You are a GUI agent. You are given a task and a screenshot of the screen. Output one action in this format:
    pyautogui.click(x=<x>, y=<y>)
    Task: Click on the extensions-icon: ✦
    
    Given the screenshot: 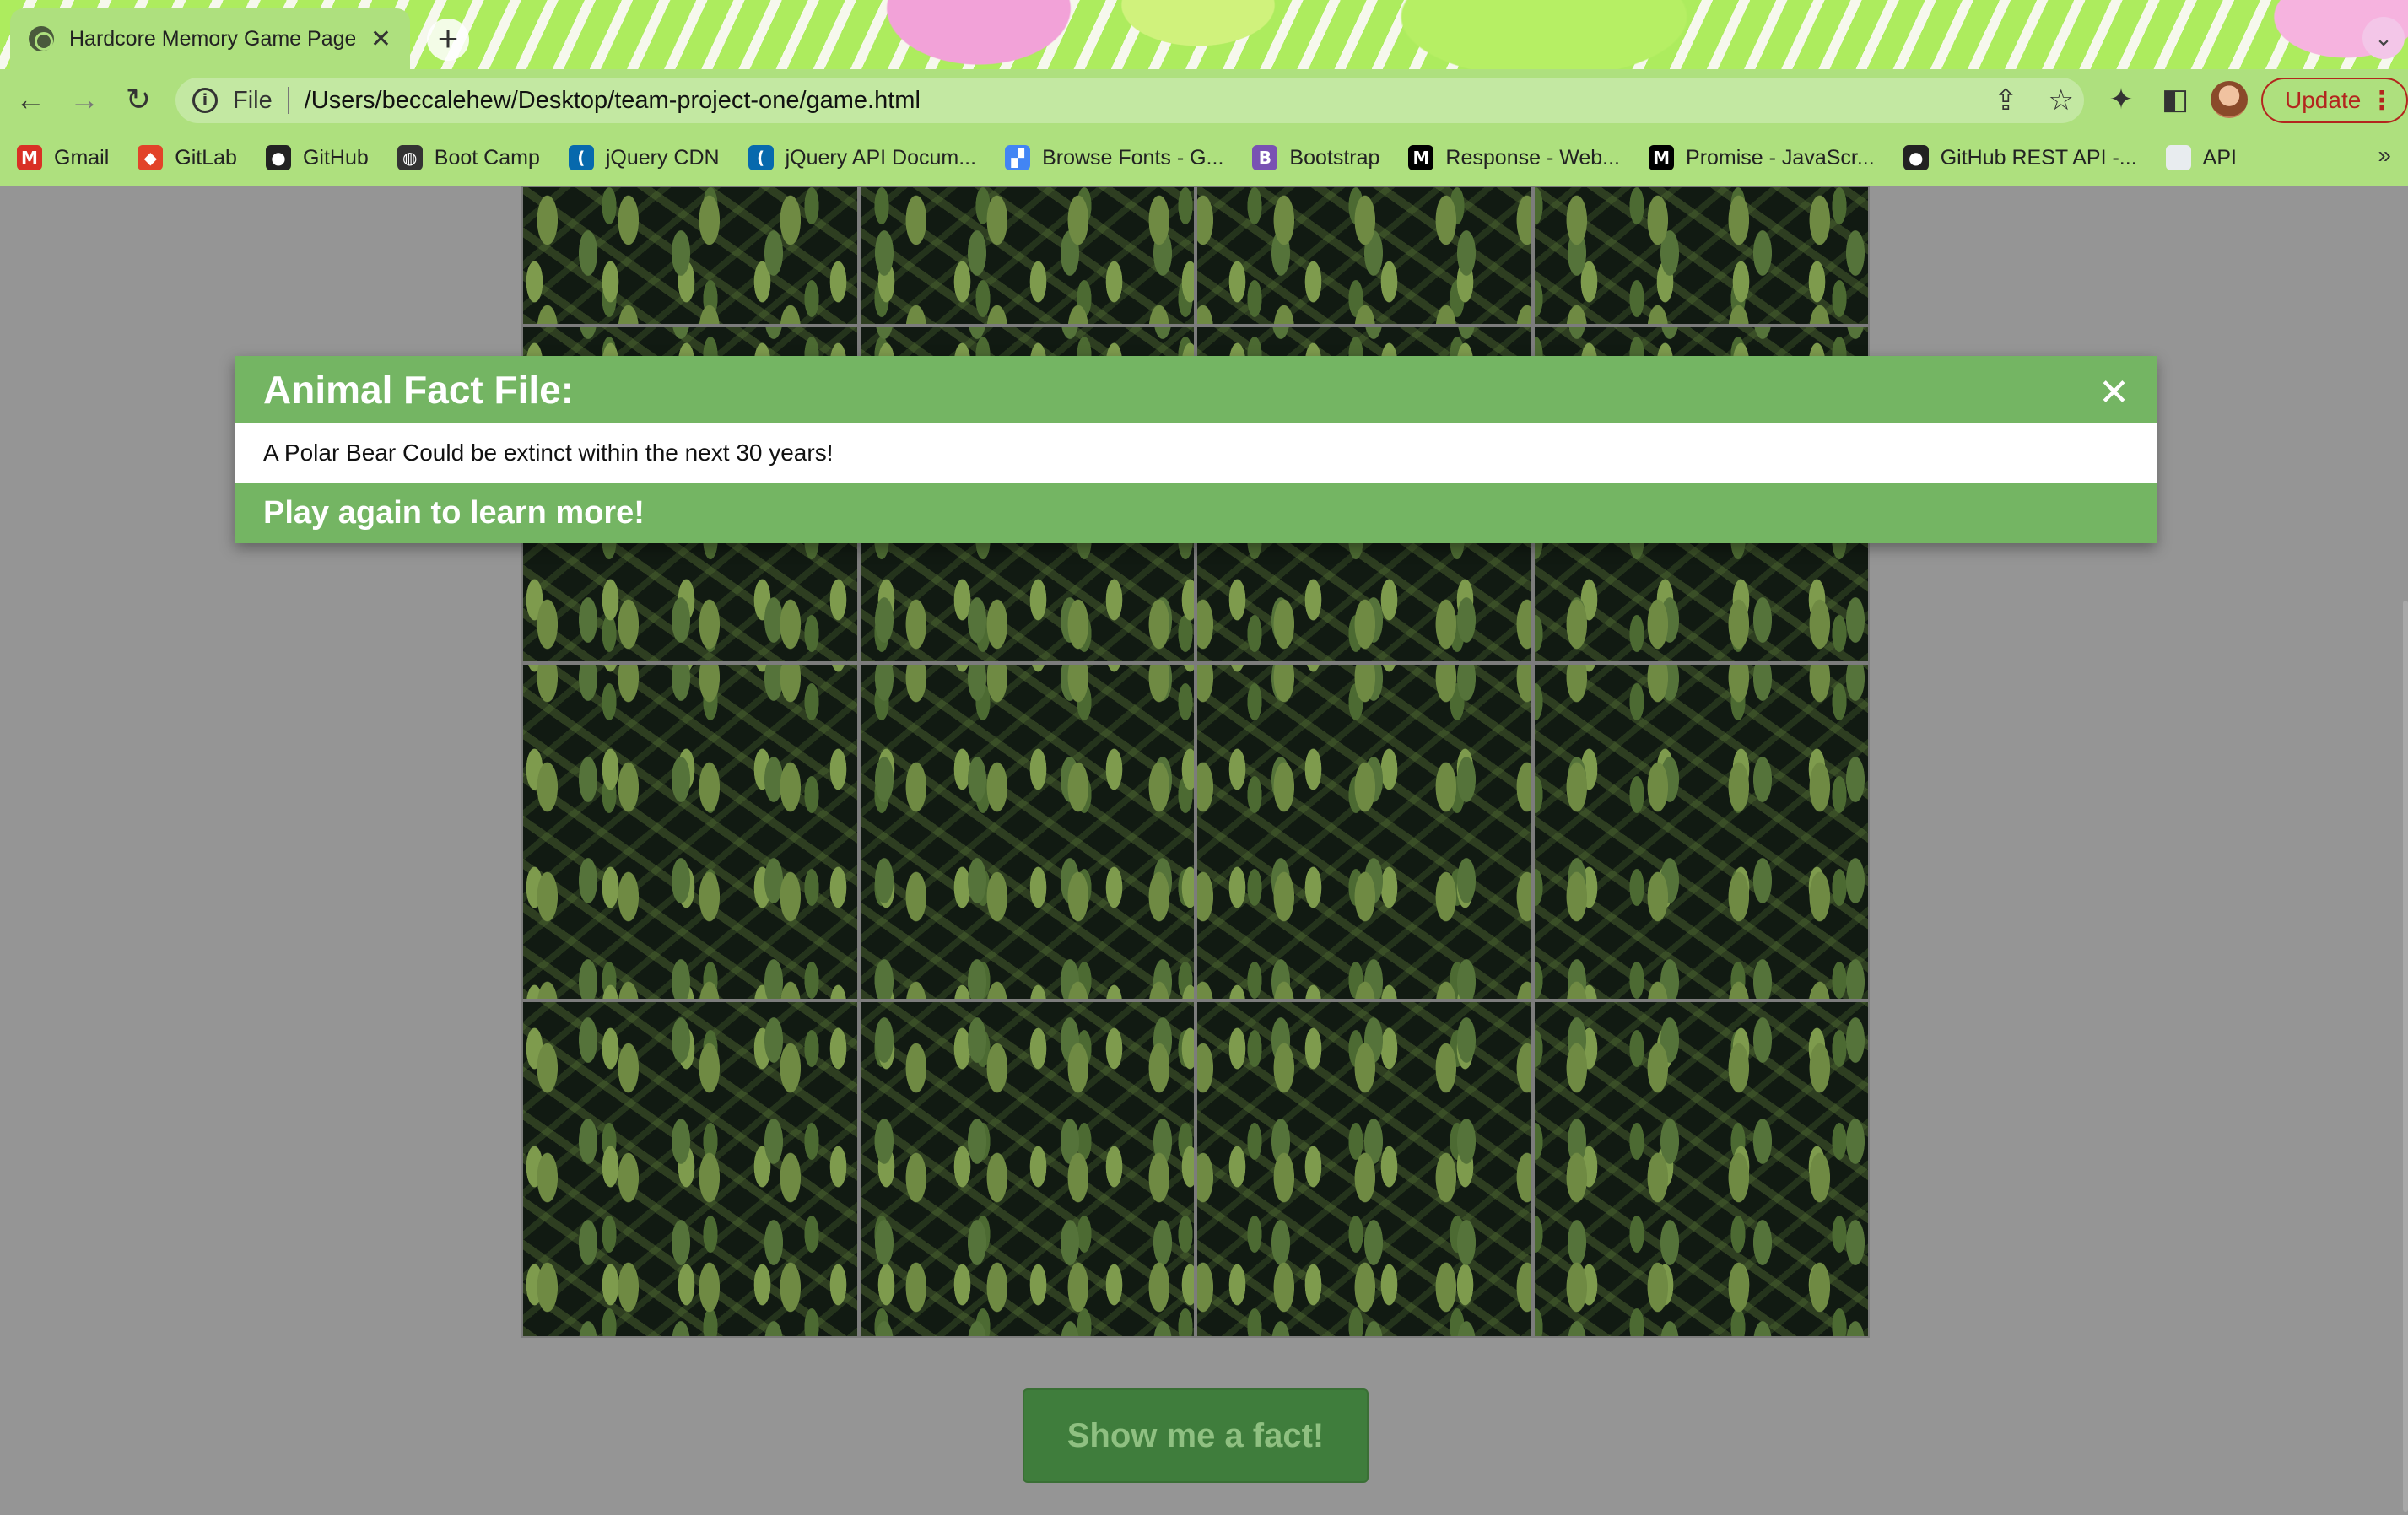 What is the action you would take?
    pyautogui.click(x=2121, y=100)
    